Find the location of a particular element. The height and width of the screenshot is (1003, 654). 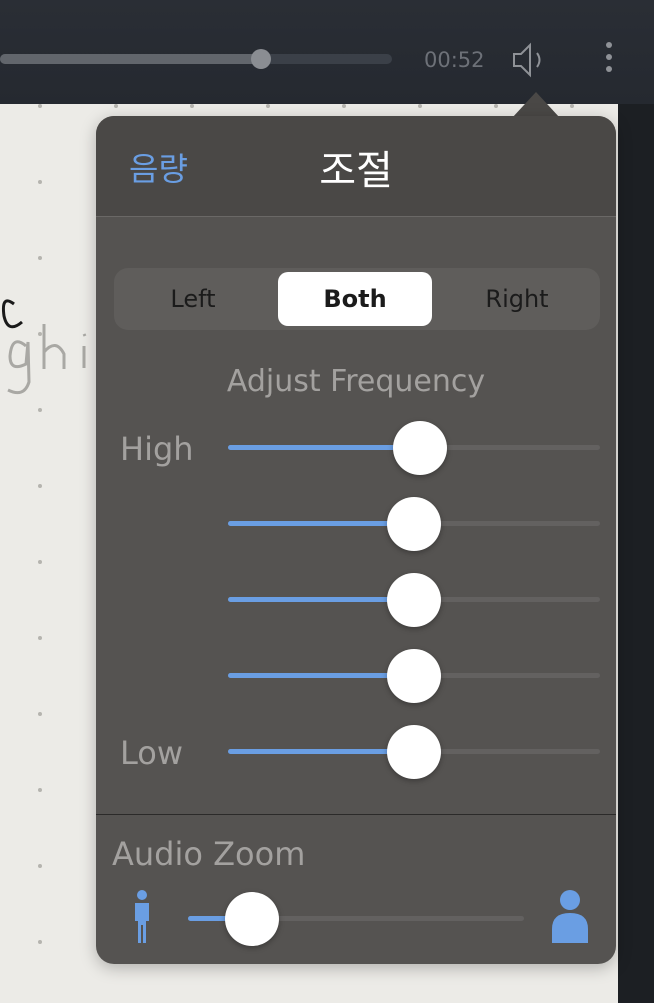

more-vertical-icon is located at coordinates (609, 60).